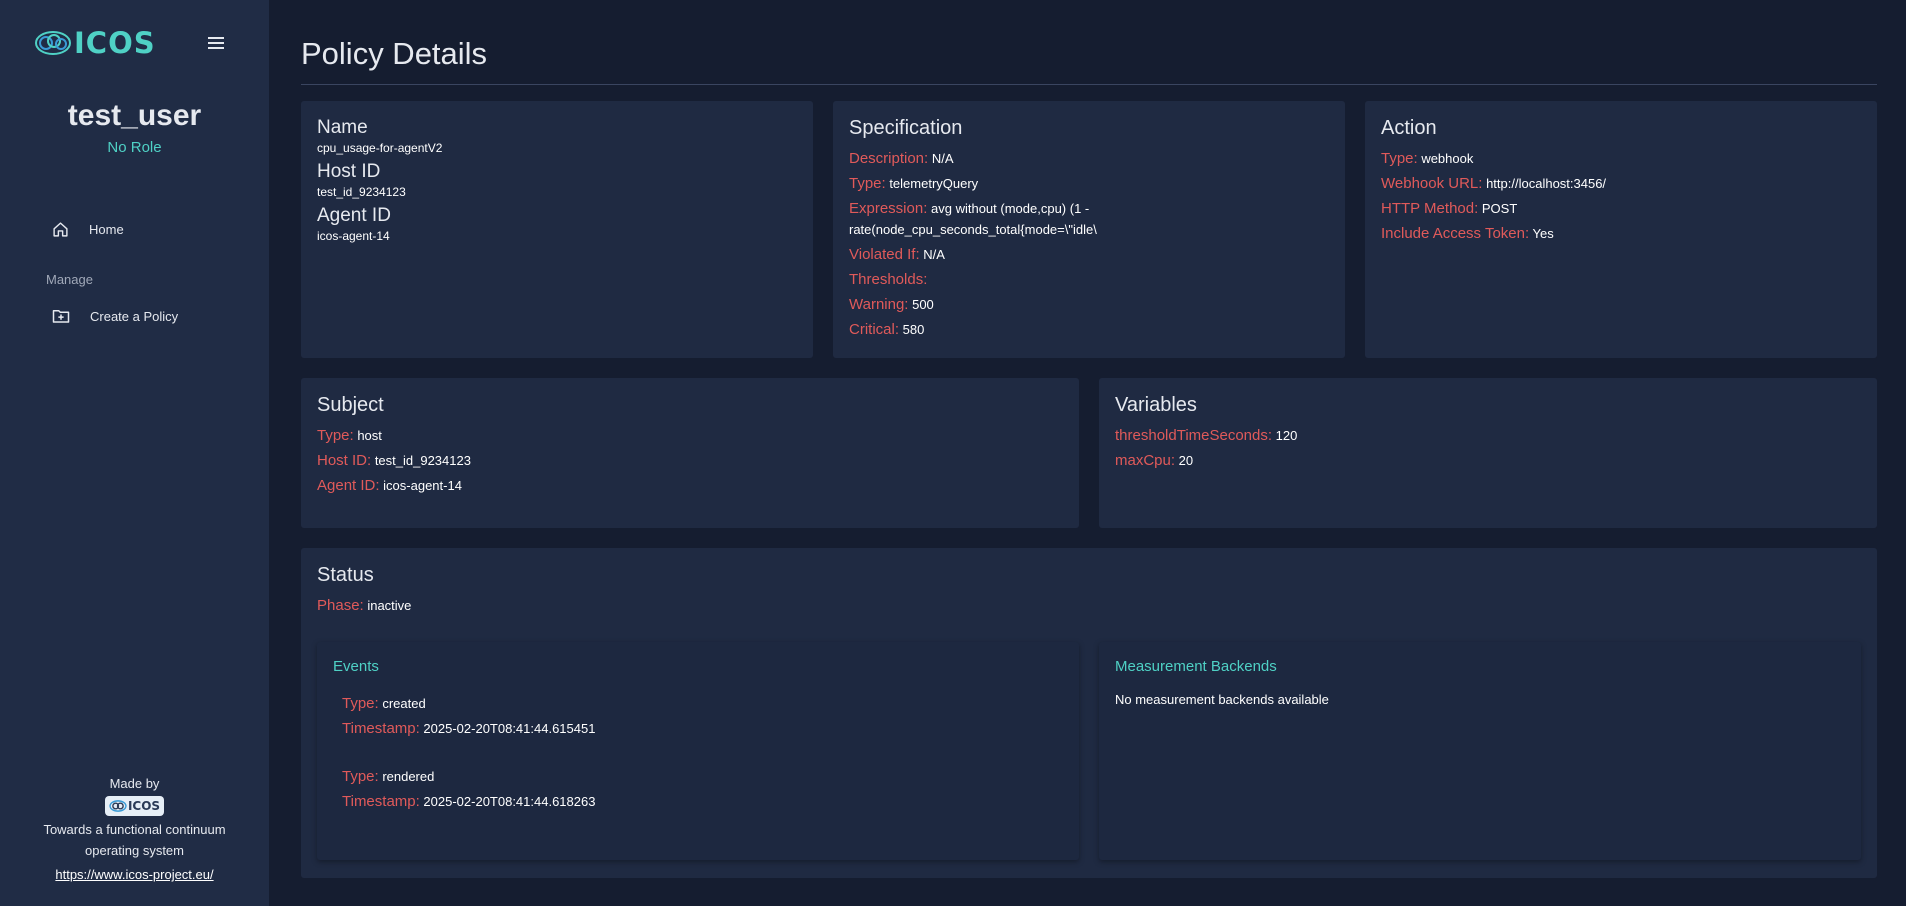 The width and height of the screenshot is (1906, 906). What do you see at coordinates (216, 43) in the screenshot?
I see `menu-toggle-icon` at bounding box center [216, 43].